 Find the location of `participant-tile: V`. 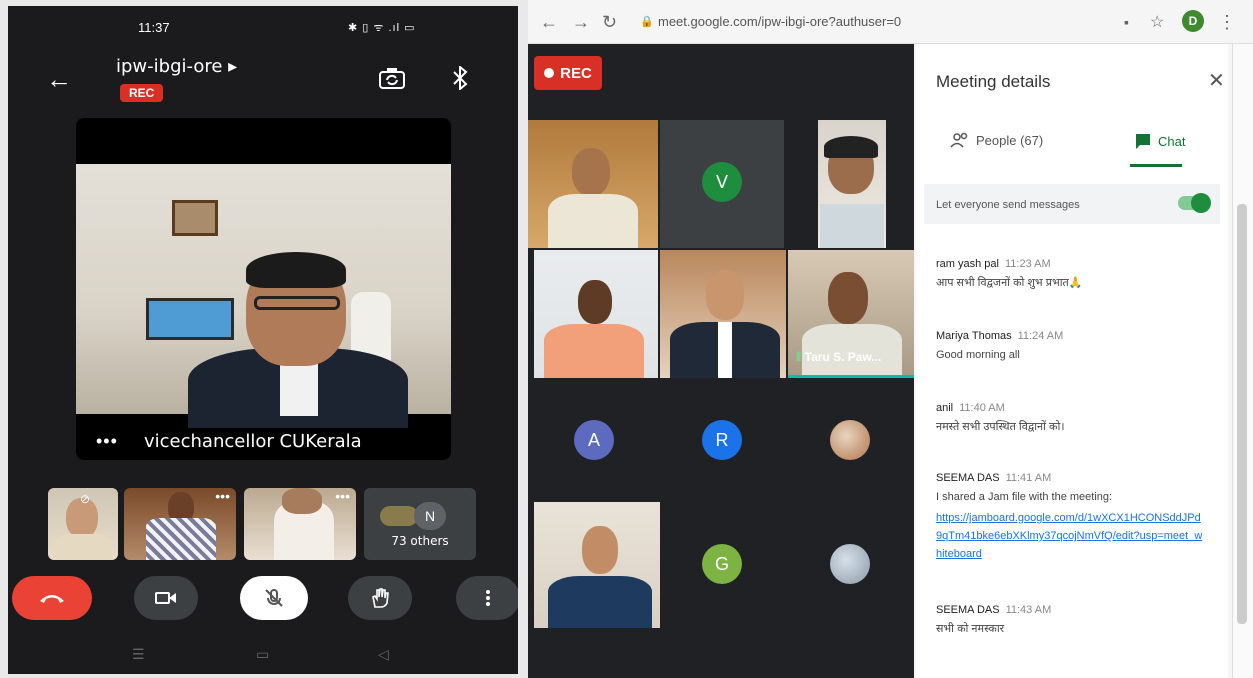

participant-tile: V is located at coordinates (722, 184).